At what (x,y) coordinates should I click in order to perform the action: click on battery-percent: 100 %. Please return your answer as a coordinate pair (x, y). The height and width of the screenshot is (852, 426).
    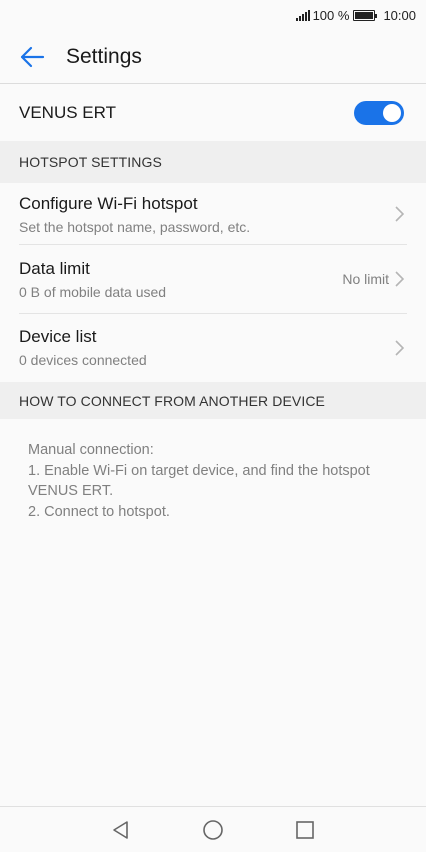
    Looking at the image, I should click on (331, 15).